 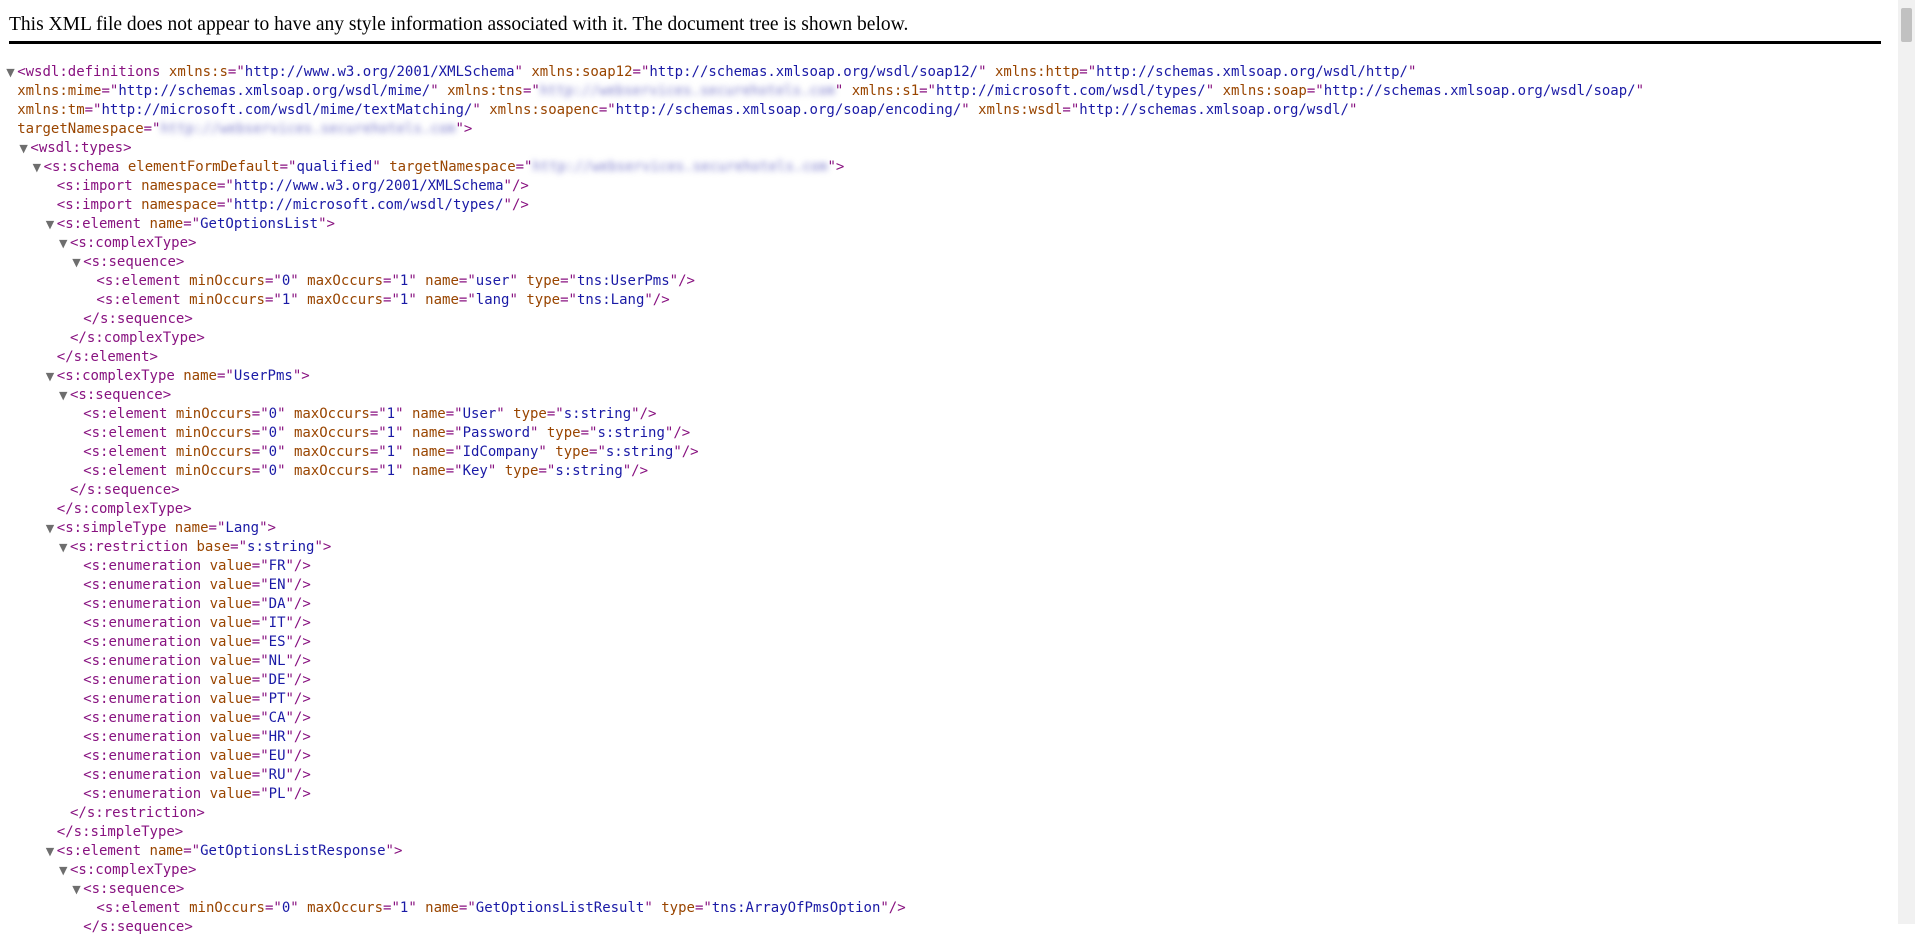 What do you see at coordinates (197, 566) in the screenshot?
I see `xml-line-content: <s:enumeration value="FR"/>` at bounding box center [197, 566].